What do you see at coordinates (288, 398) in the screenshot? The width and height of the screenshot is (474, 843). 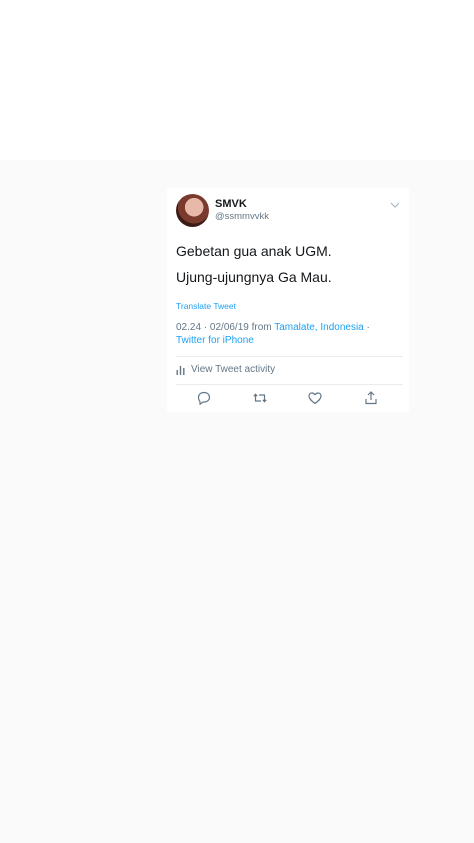 I see `tweet-actions` at bounding box center [288, 398].